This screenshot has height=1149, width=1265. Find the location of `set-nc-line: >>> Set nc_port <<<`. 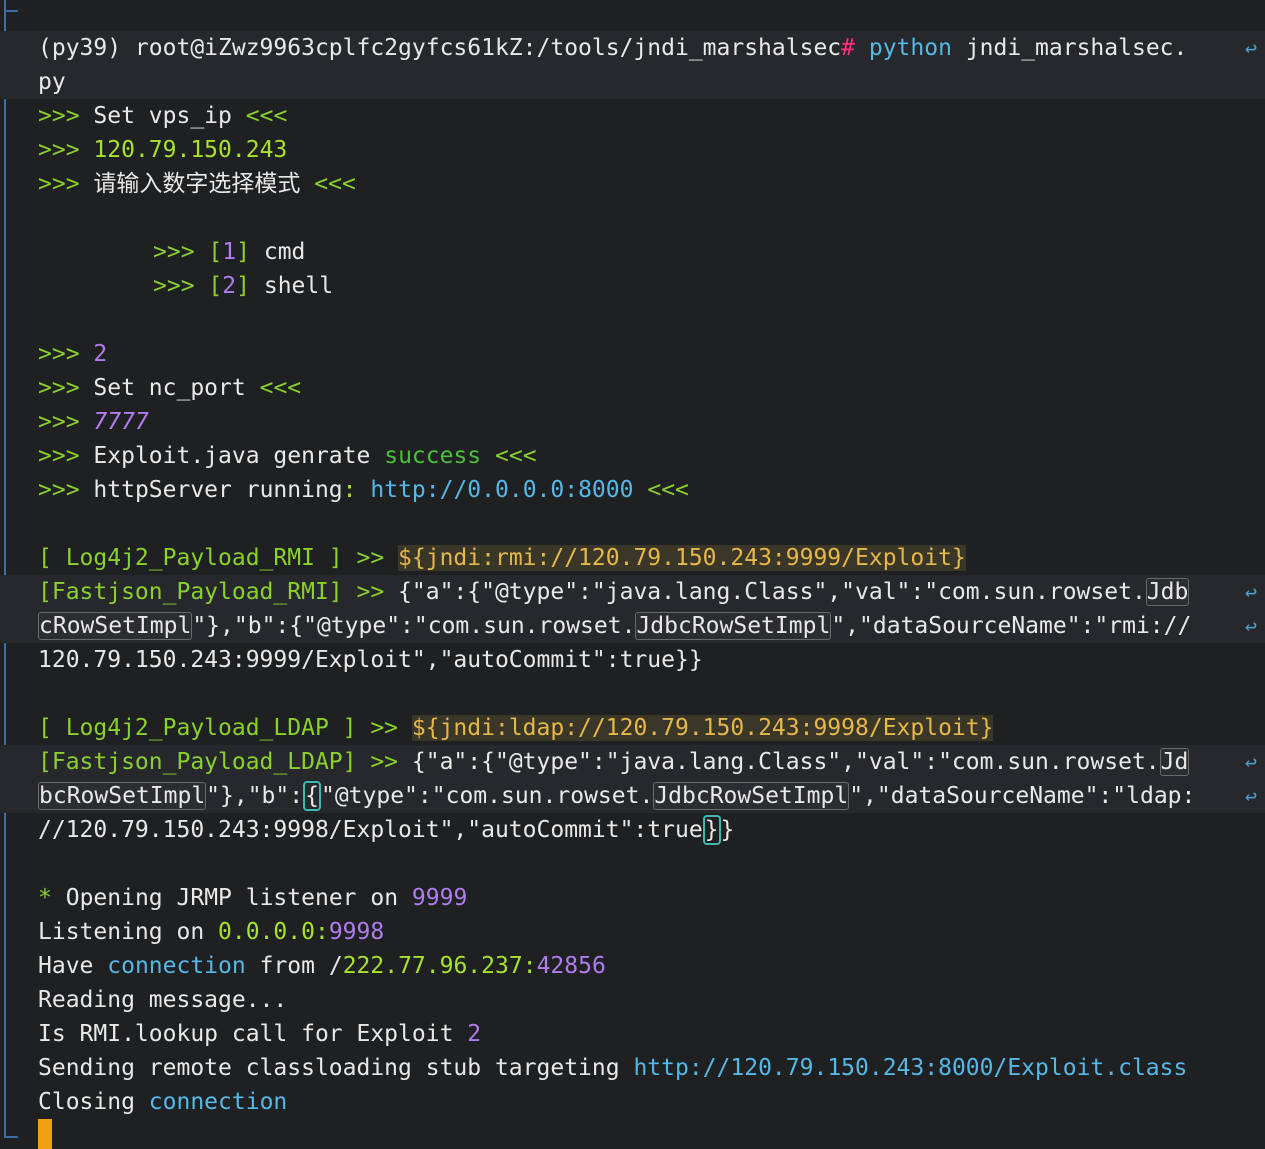

set-nc-line: >>> Set nc_port <<< is located at coordinates (170, 388).